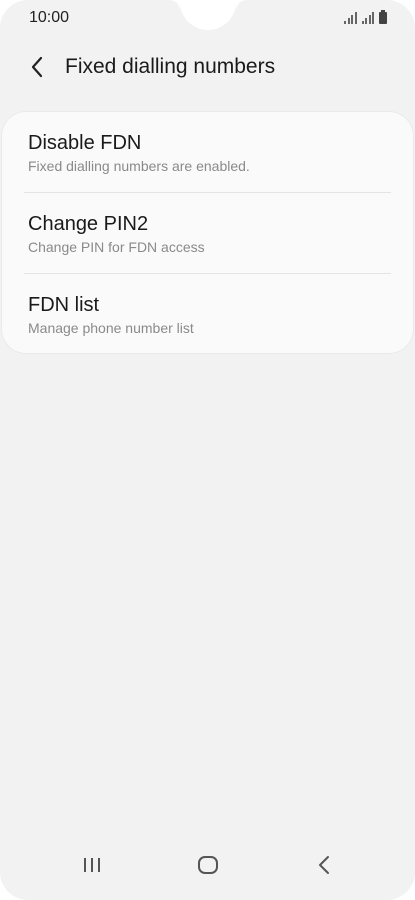  I want to click on back-icon, so click(324, 865).